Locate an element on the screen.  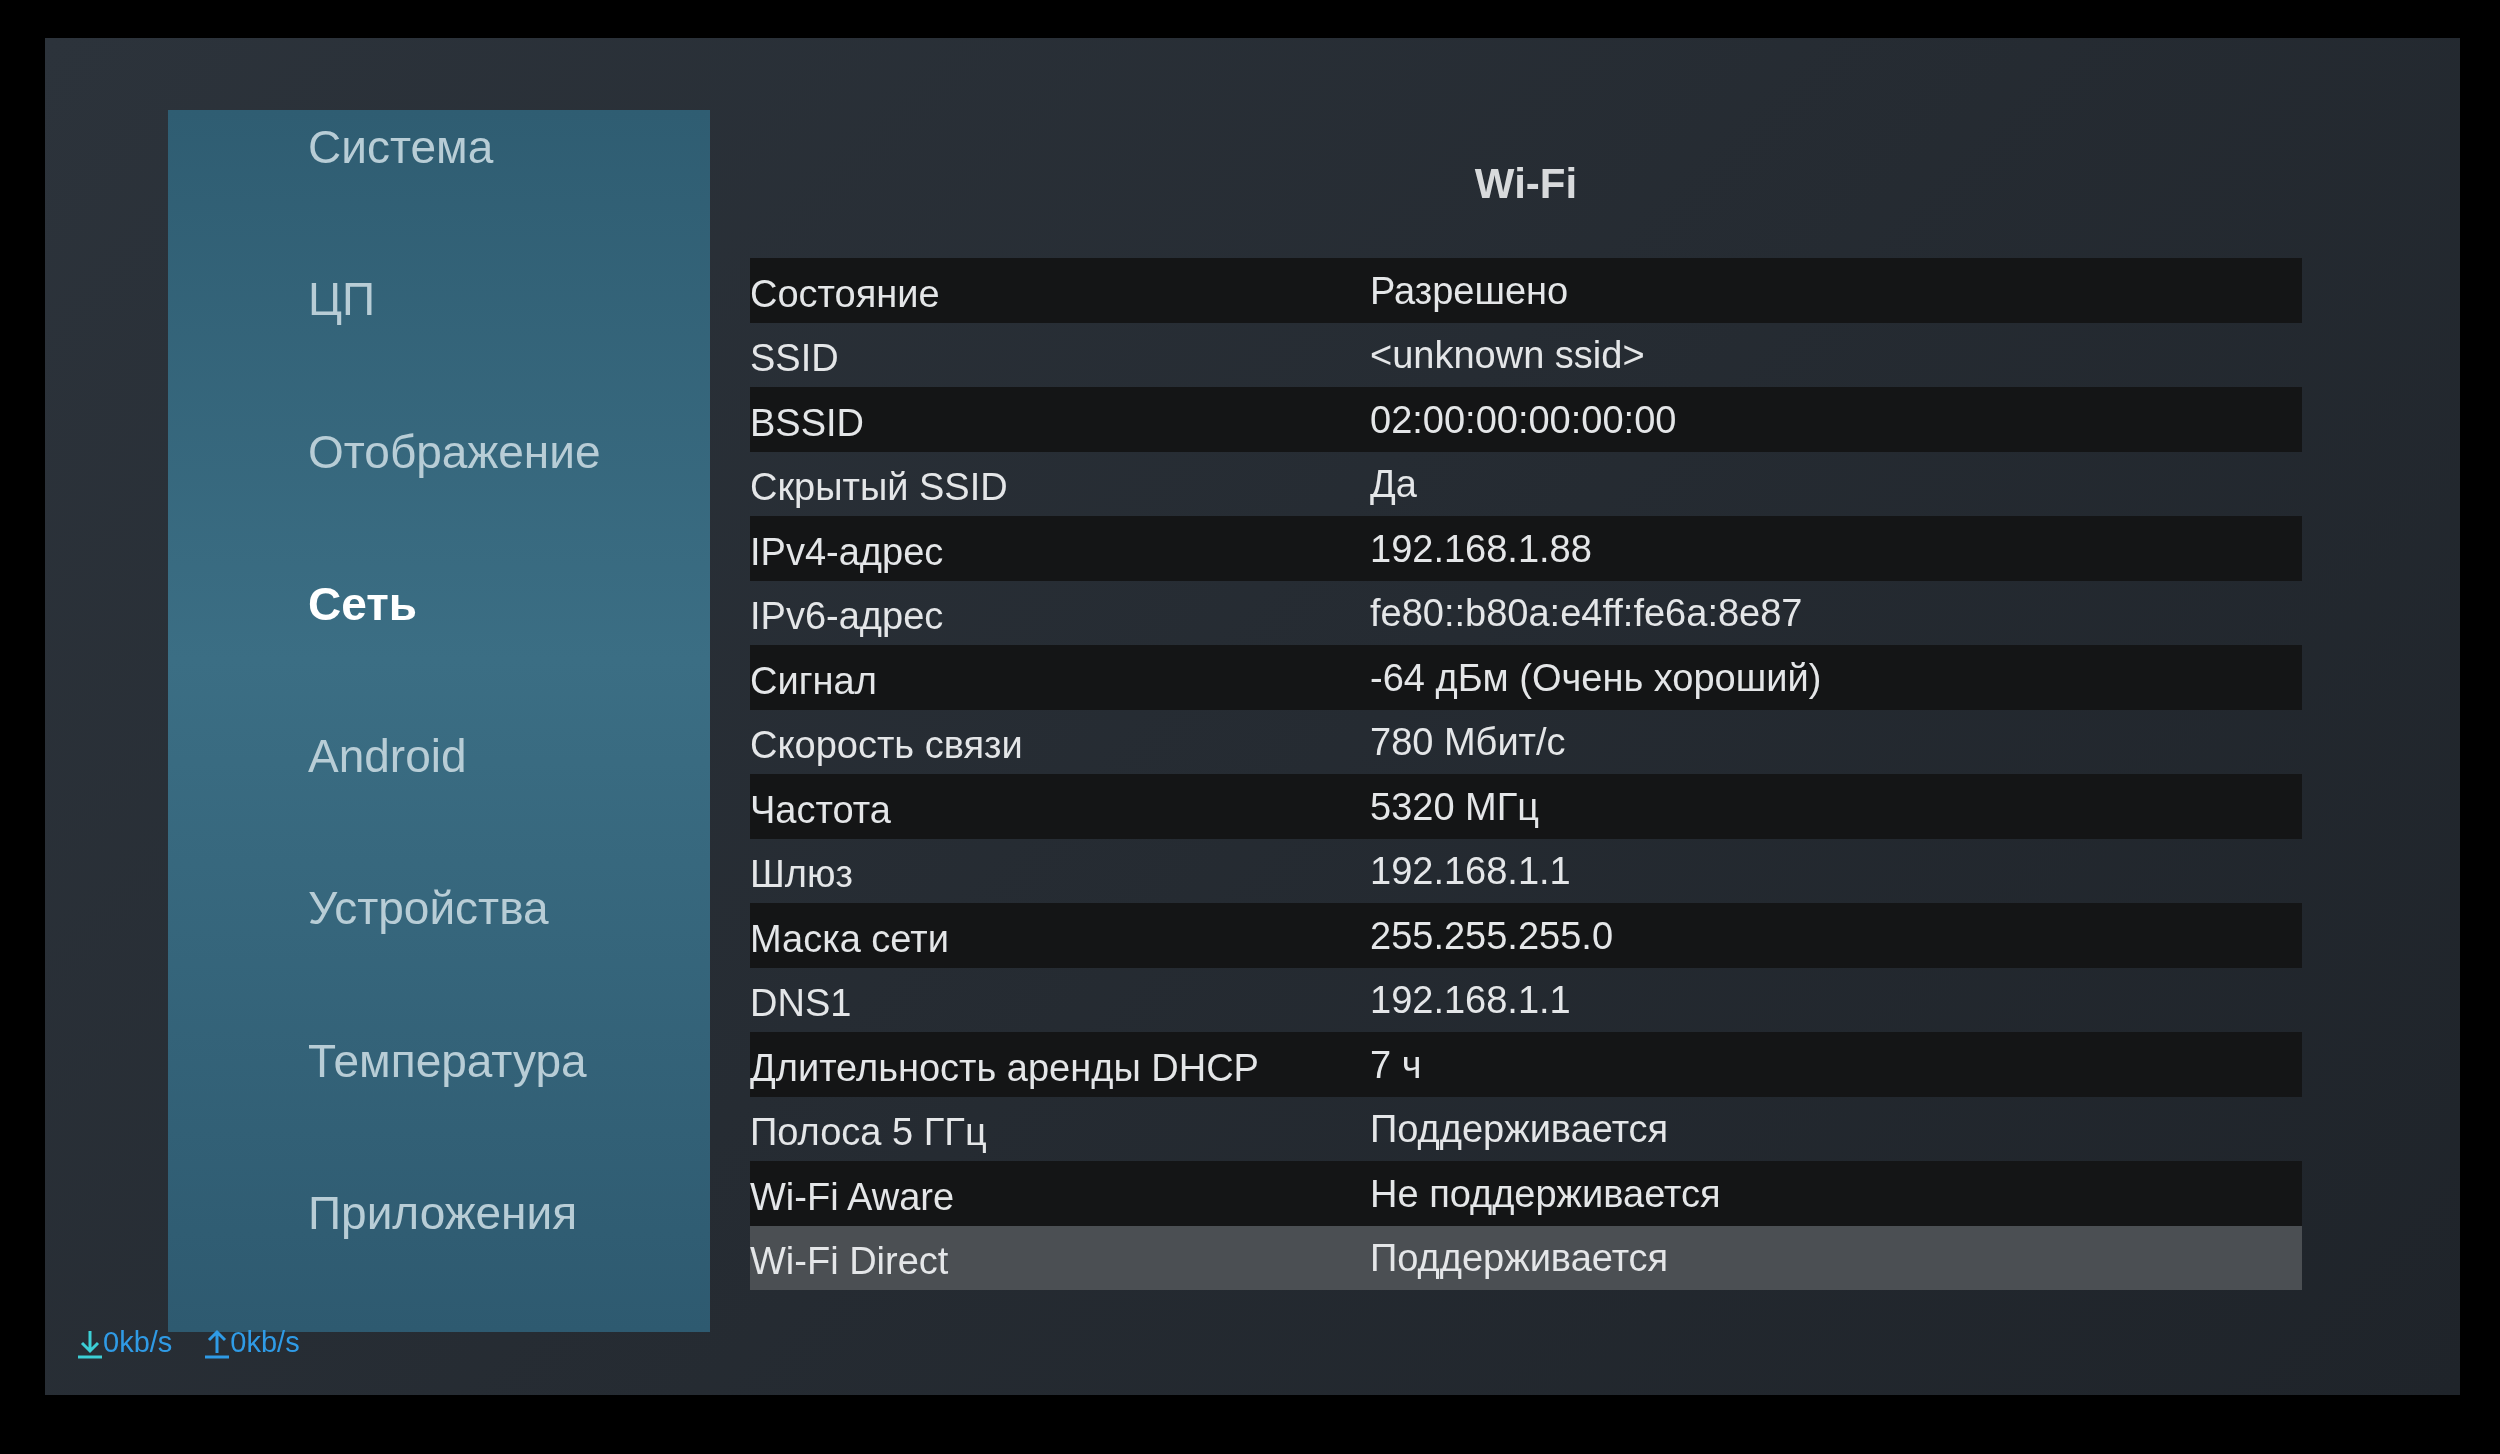
table-row: Скорость связи 780 Мбит/с is located at coordinates (1526, 741).